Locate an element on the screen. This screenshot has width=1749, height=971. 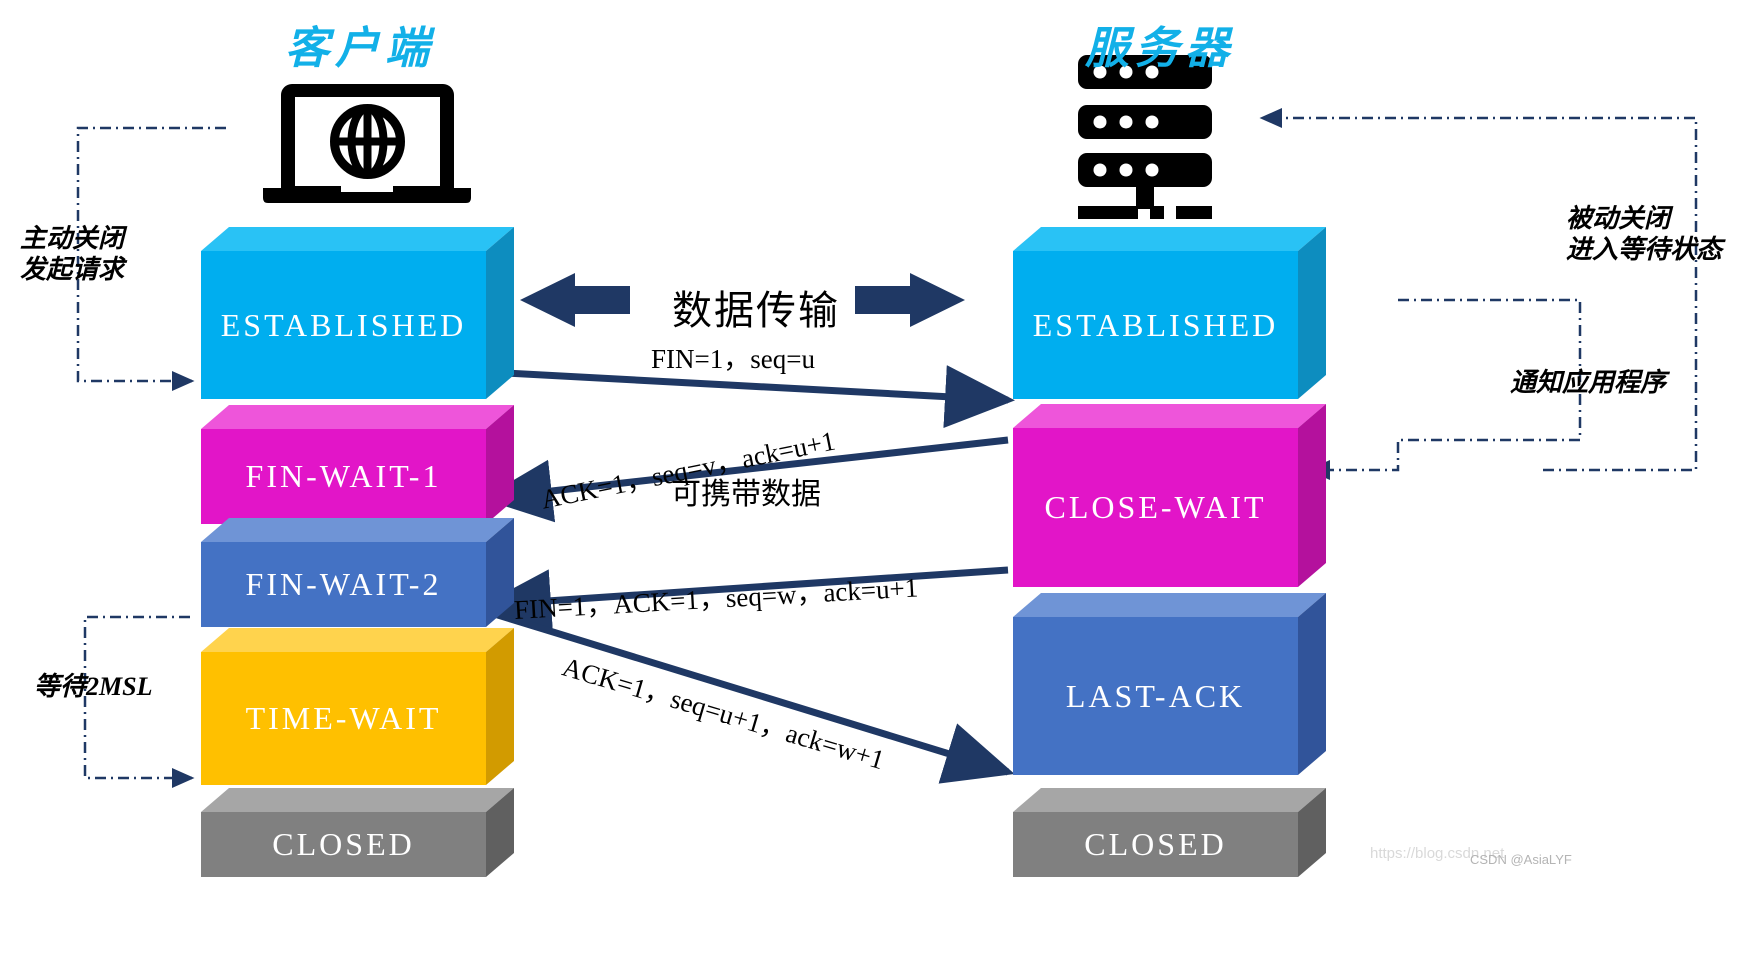
state-box-server-closed: CLOSED is located at coordinates (1169, 832).